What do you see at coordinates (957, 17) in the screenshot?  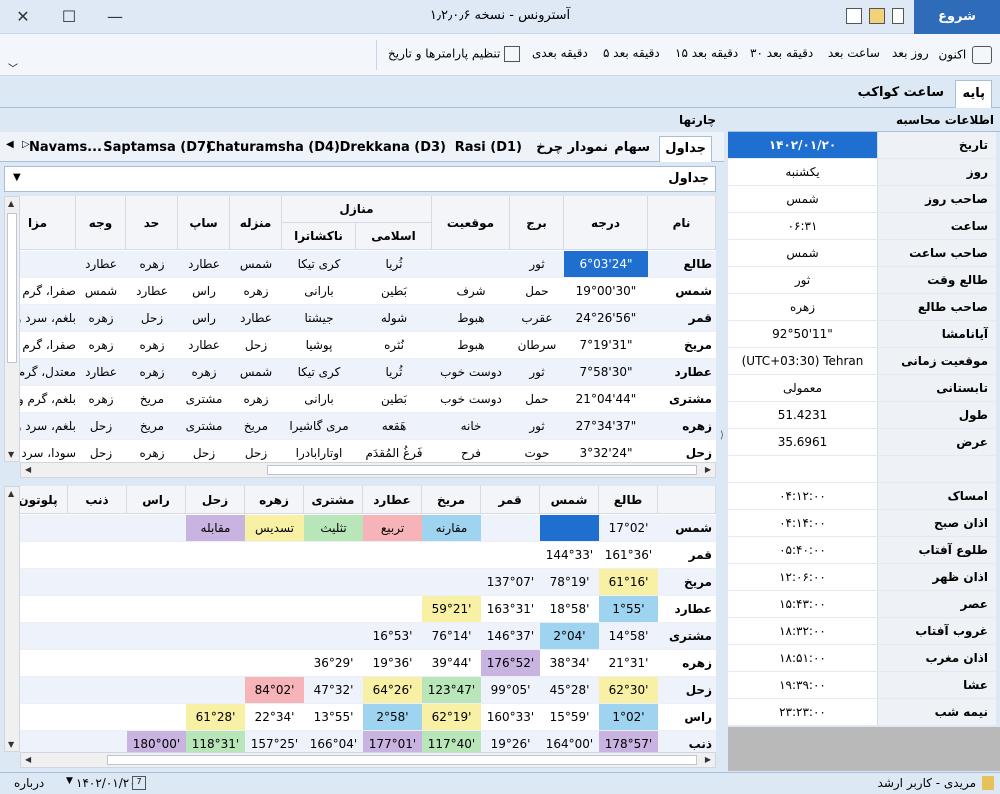 I see `tab-start: شروع` at bounding box center [957, 17].